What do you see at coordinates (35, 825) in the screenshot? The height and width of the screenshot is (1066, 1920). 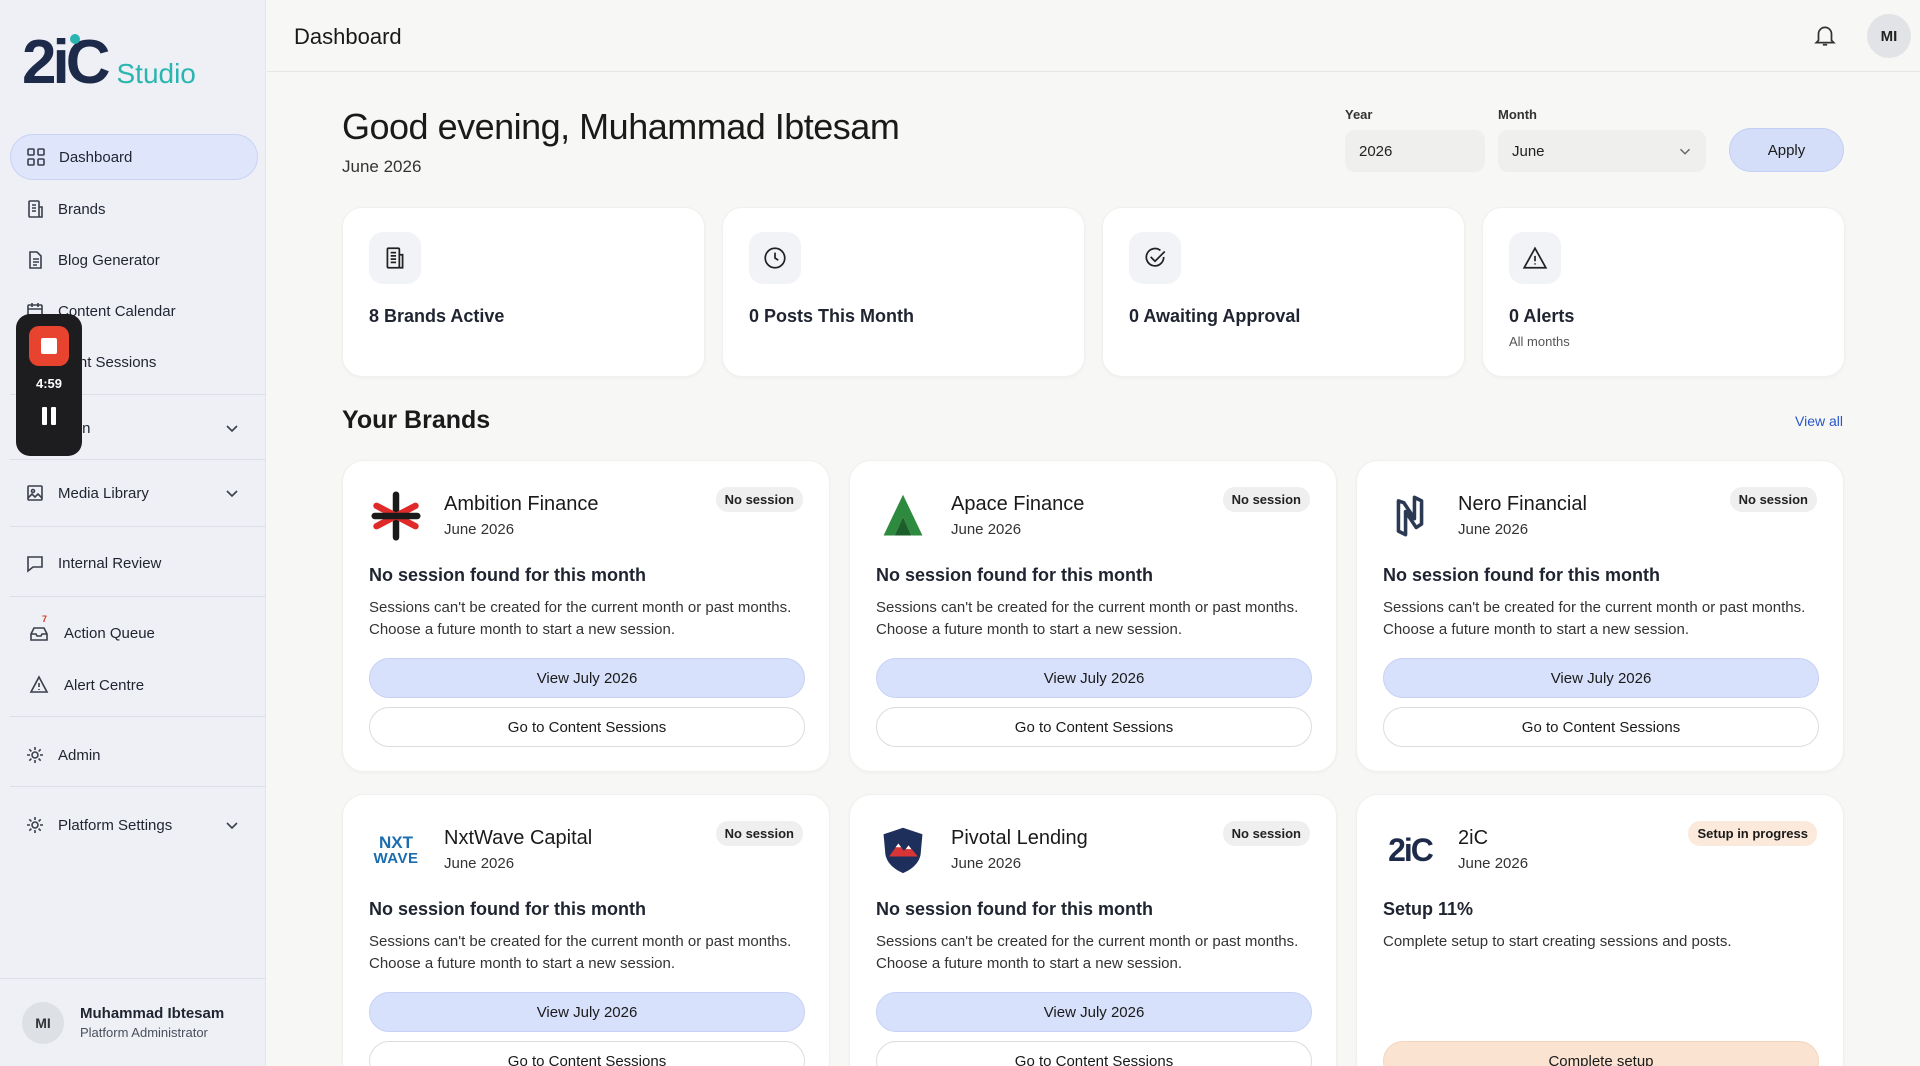 I see `gear-icon` at bounding box center [35, 825].